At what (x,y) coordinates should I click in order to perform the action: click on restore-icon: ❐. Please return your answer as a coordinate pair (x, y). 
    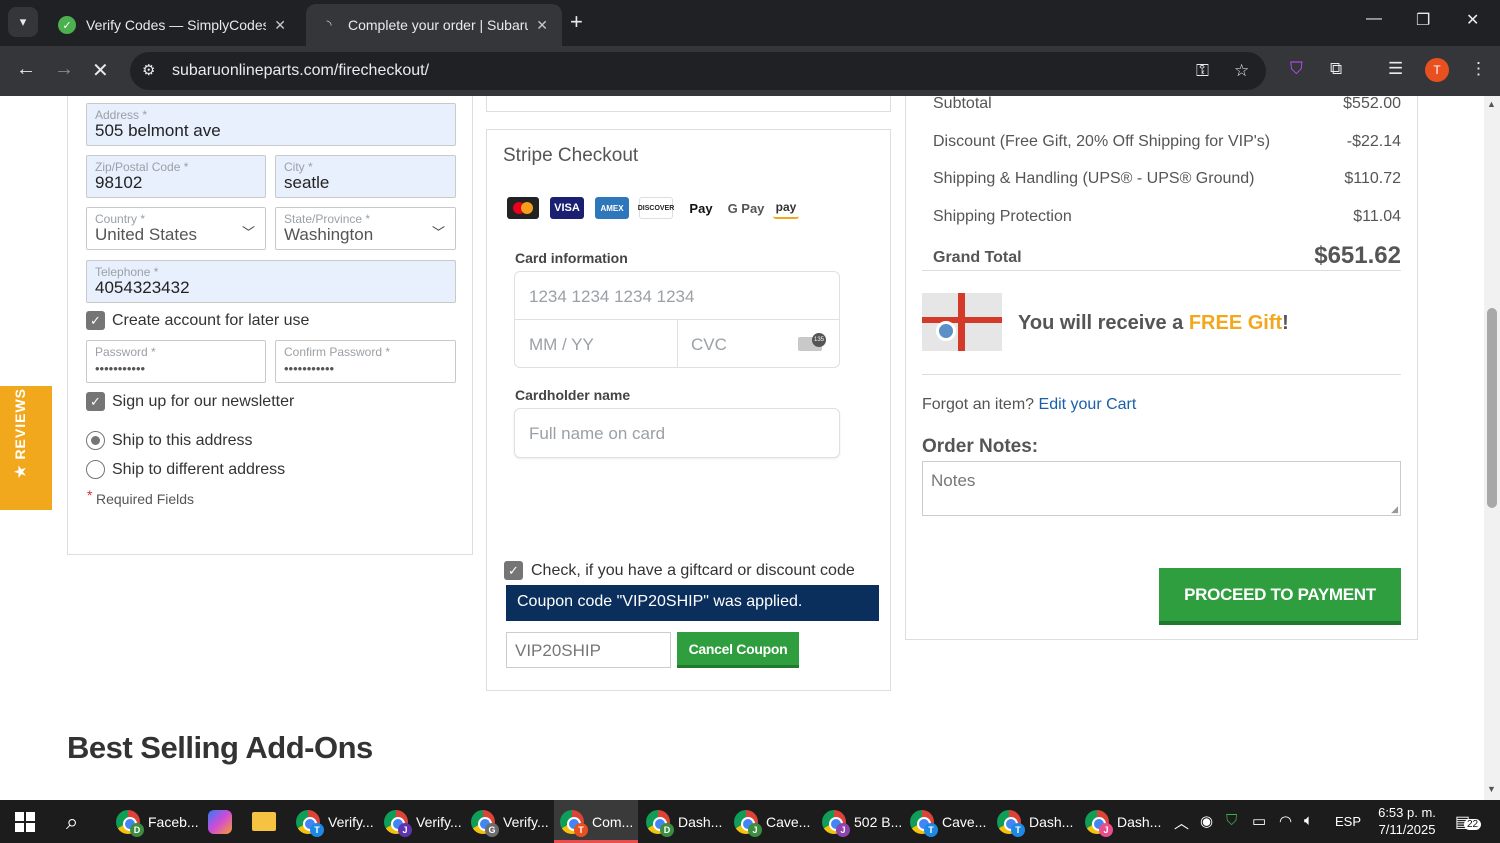
    Looking at the image, I should click on (1423, 20).